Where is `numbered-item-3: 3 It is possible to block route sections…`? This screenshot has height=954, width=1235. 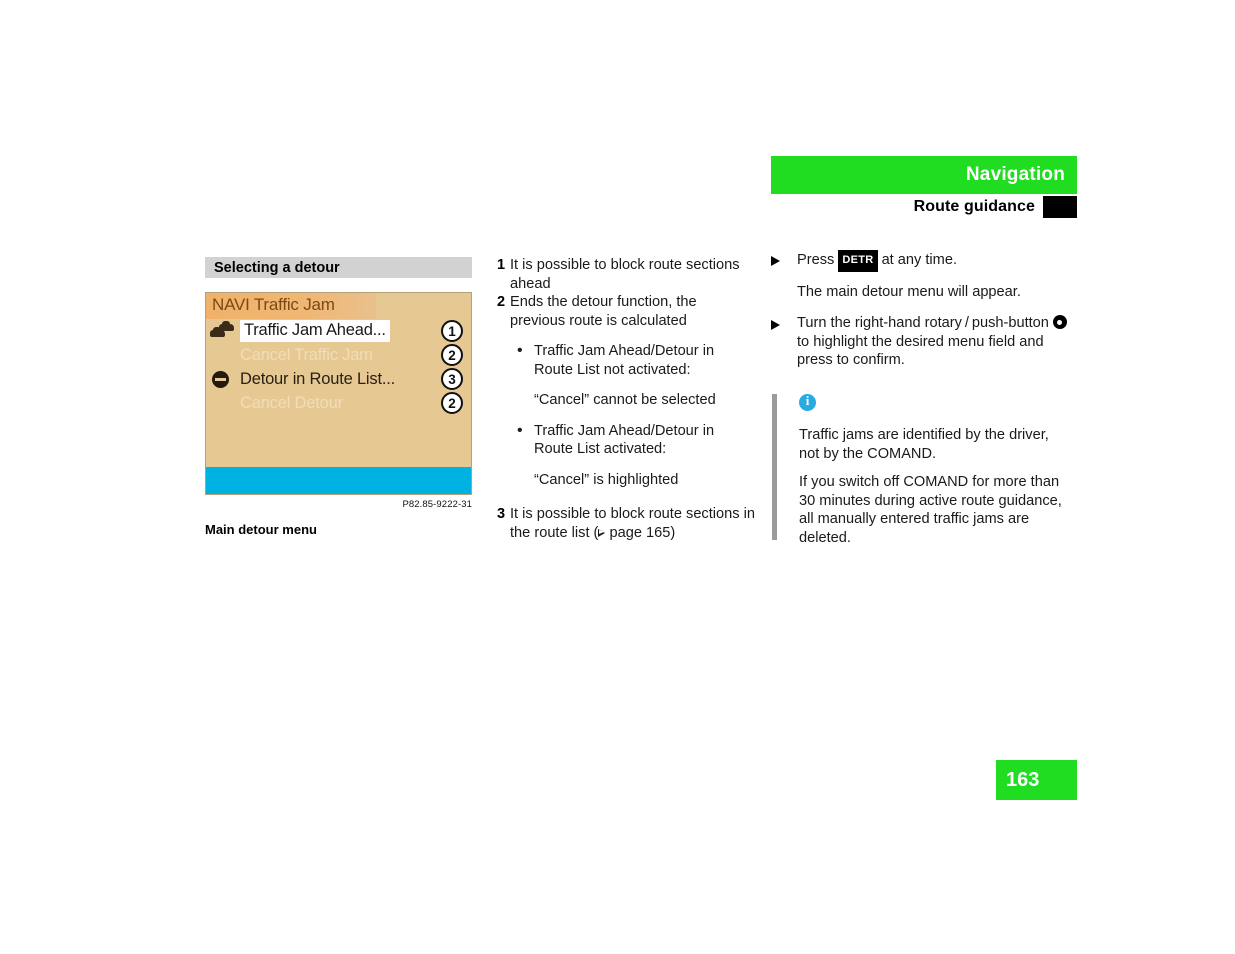 numbered-item-3: 3 It is possible to block route sections… is located at coordinates (626, 523).